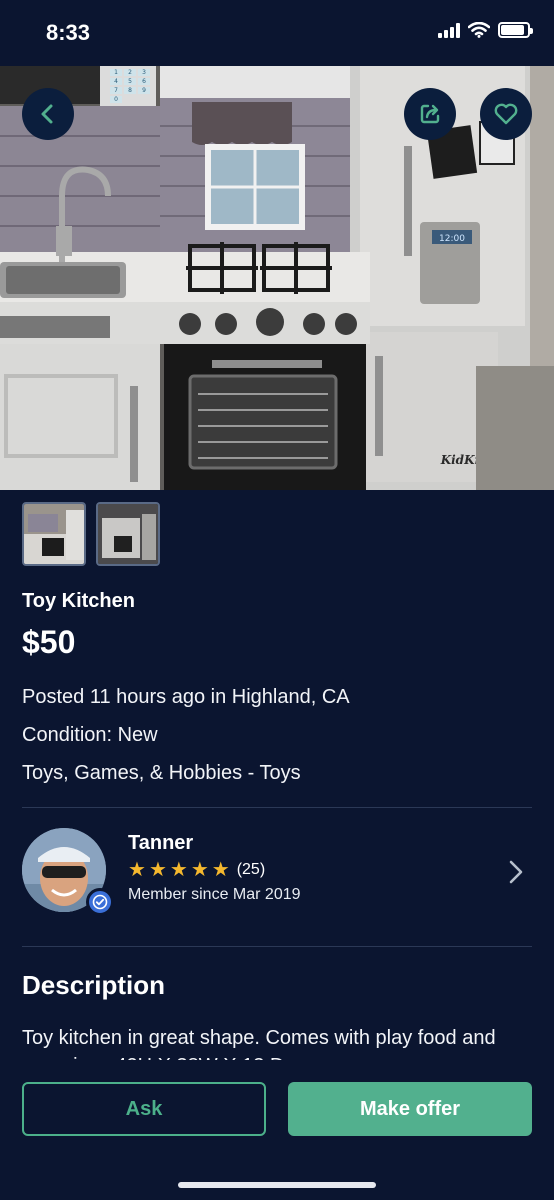 Image resolution: width=554 pixels, height=1200 pixels. Describe the element at coordinates (277, 1185) in the screenshot. I see `home-indicator` at that location.